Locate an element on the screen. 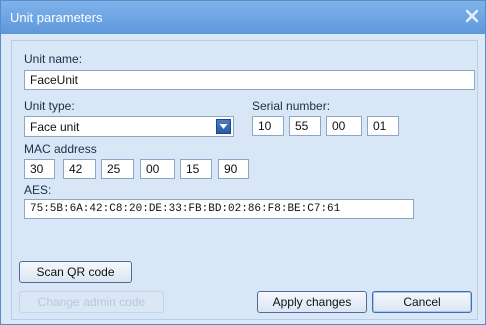  mac-address-field-3: 25 is located at coordinates (117, 169).